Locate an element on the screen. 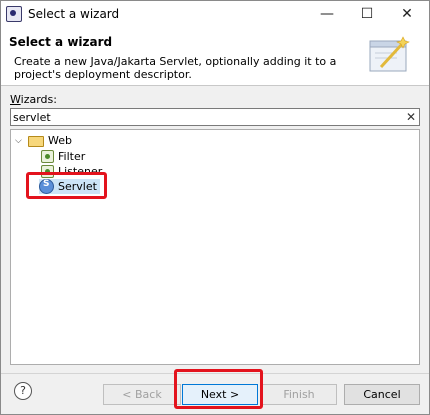 This screenshot has width=430, height=415. back-button: < Back is located at coordinates (142, 394).